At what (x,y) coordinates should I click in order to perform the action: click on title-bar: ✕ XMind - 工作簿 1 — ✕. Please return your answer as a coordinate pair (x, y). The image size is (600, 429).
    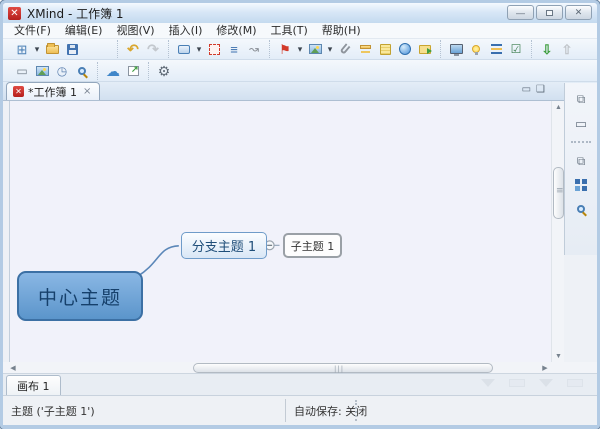
    Looking at the image, I should click on (300, 13).